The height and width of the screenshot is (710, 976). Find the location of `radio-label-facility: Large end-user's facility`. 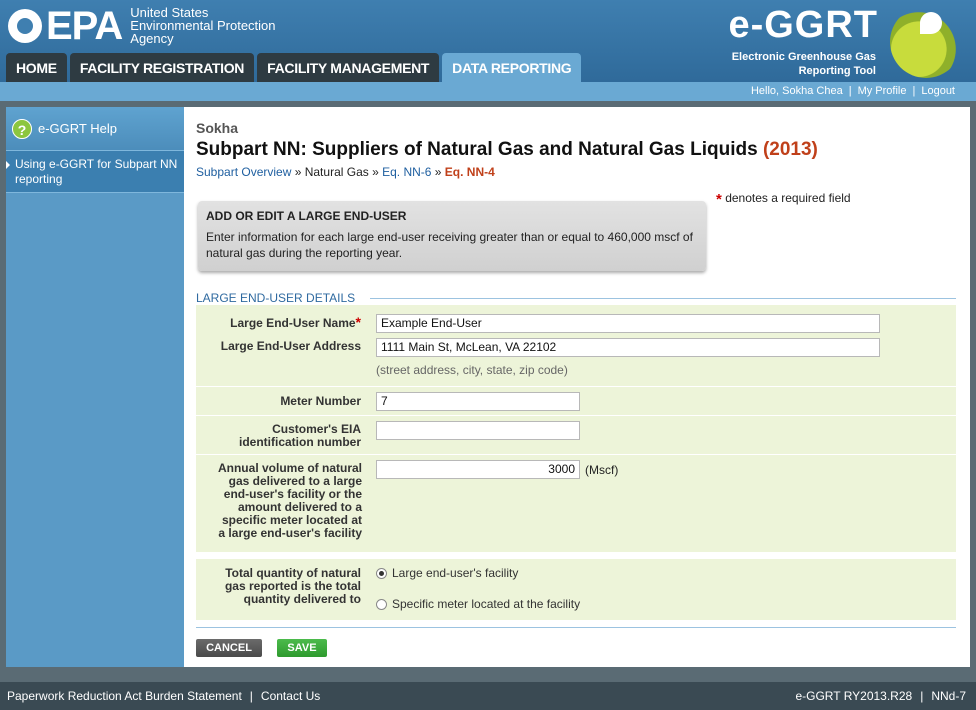

radio-label-facility: Large end-user's facility is located at coordinates (455, 573).